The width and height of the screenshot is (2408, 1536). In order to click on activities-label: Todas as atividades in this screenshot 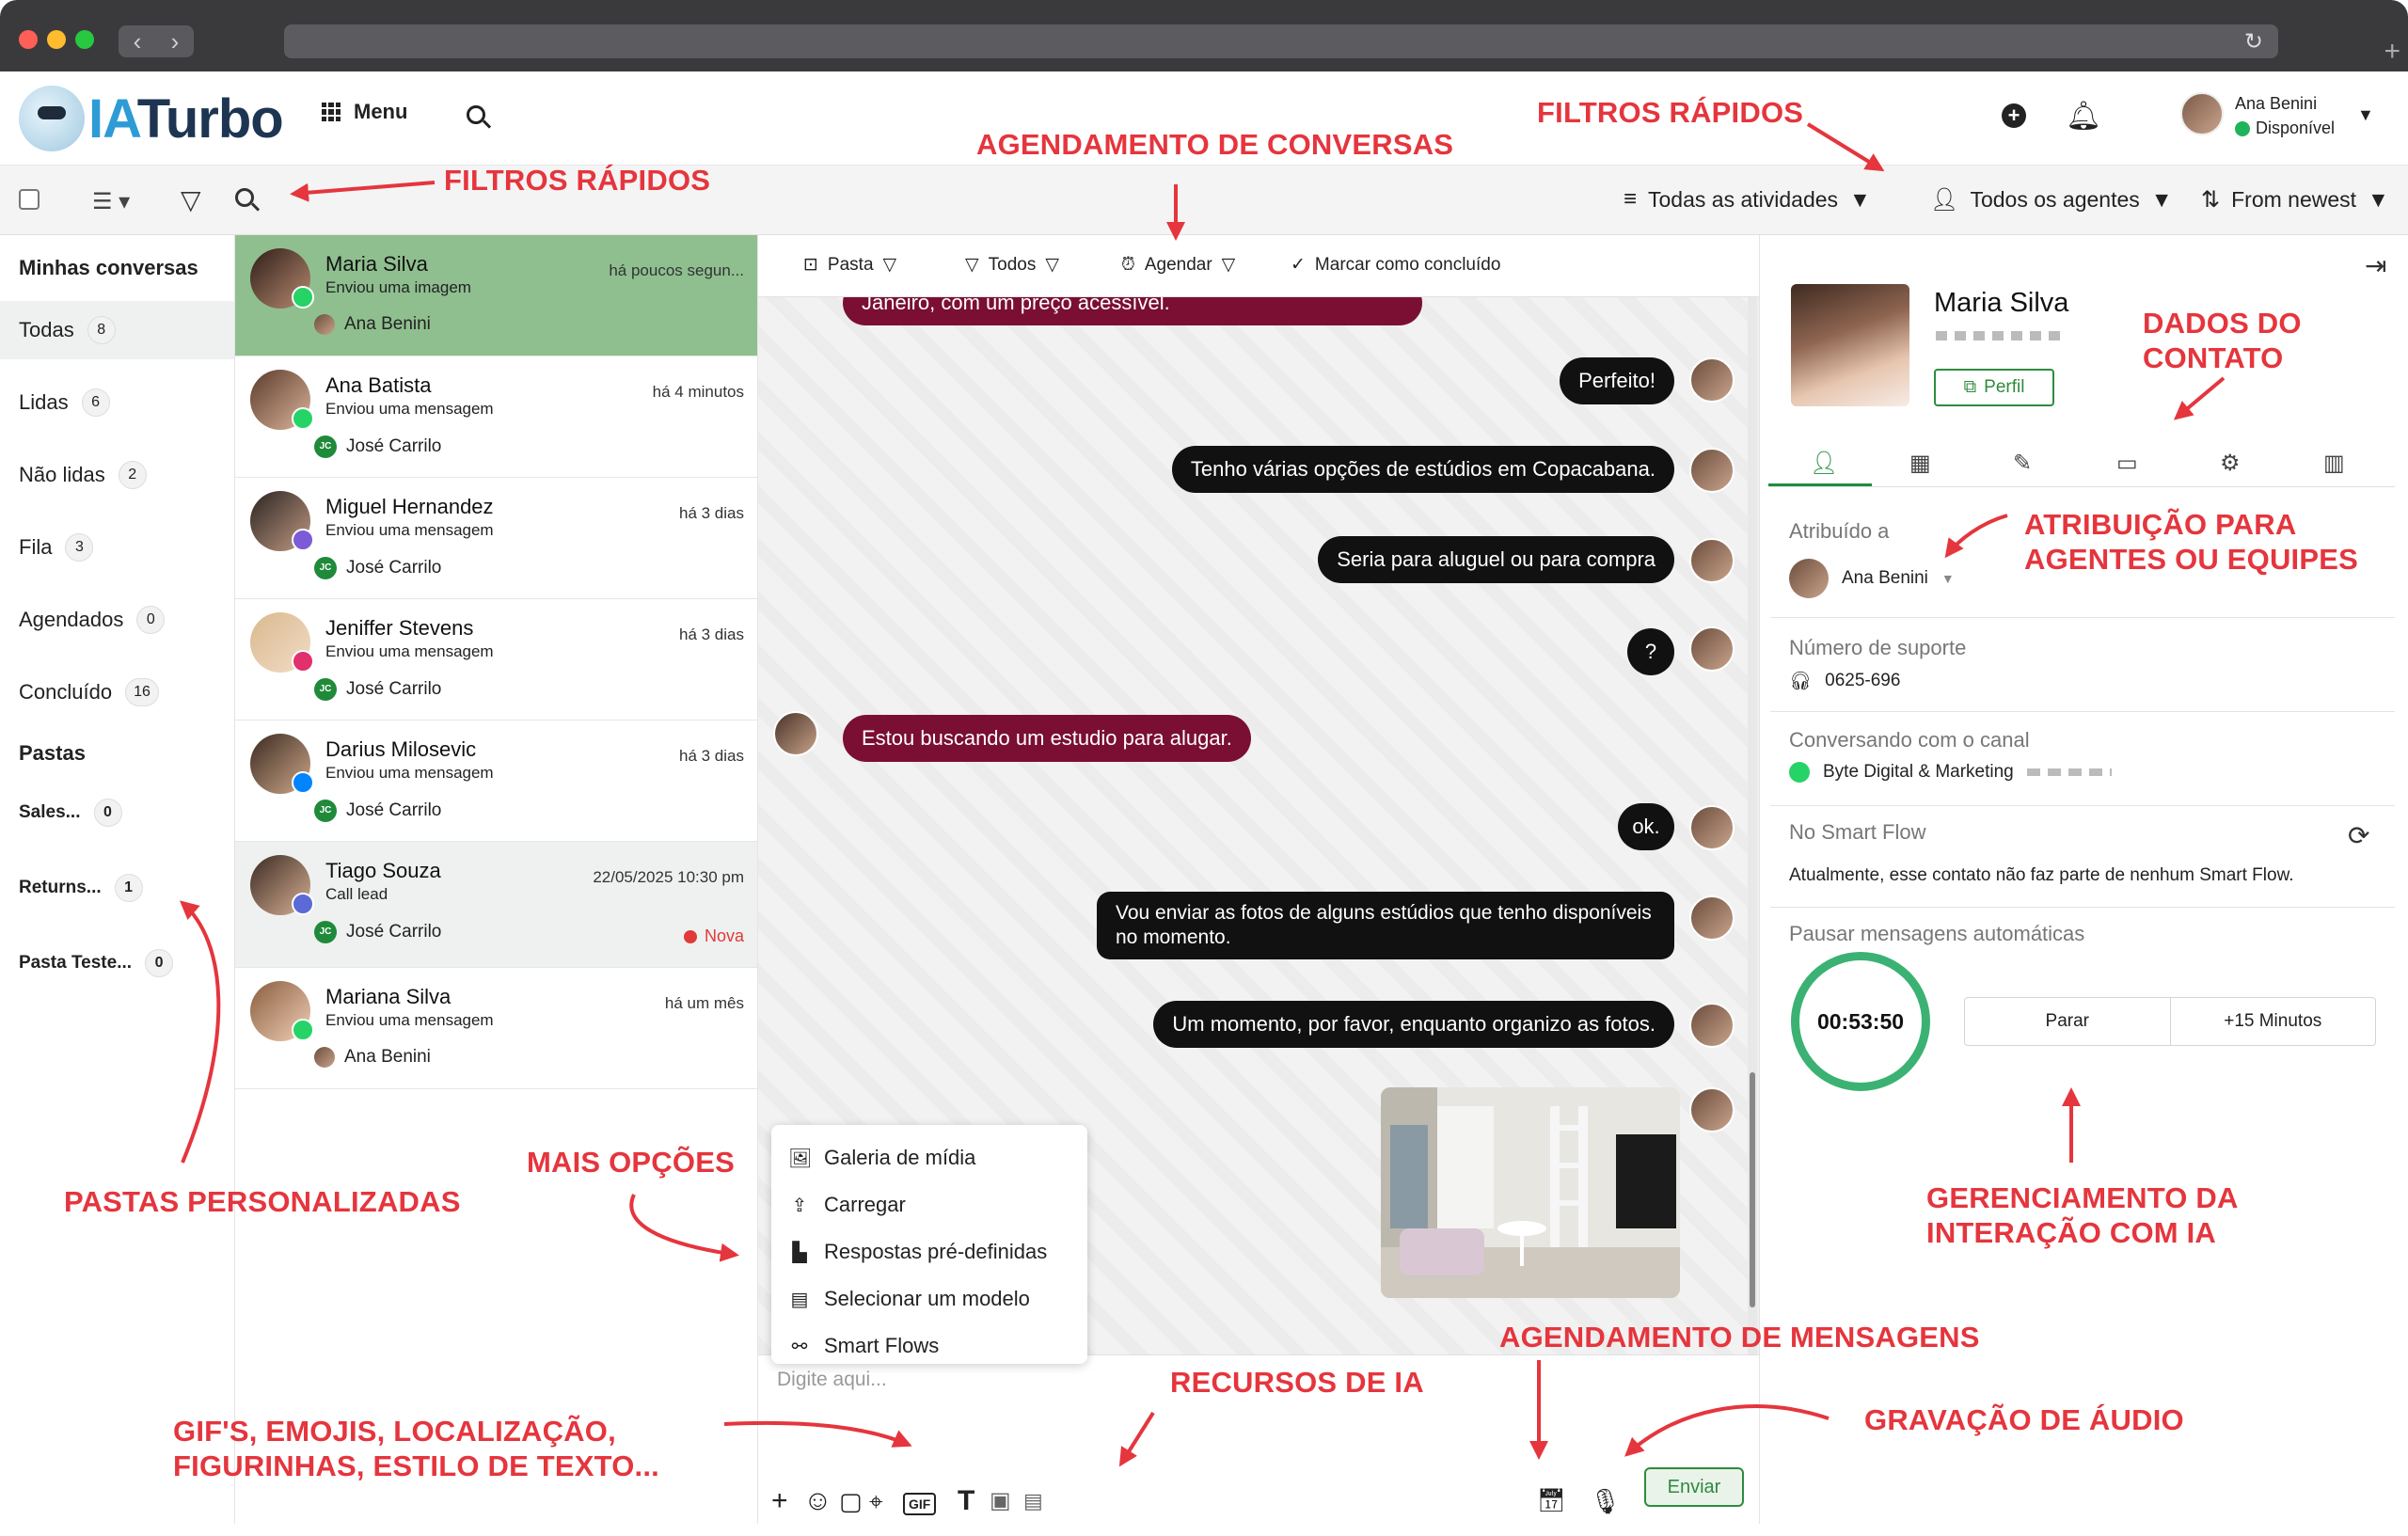, I will do `click(1744, 199)`.